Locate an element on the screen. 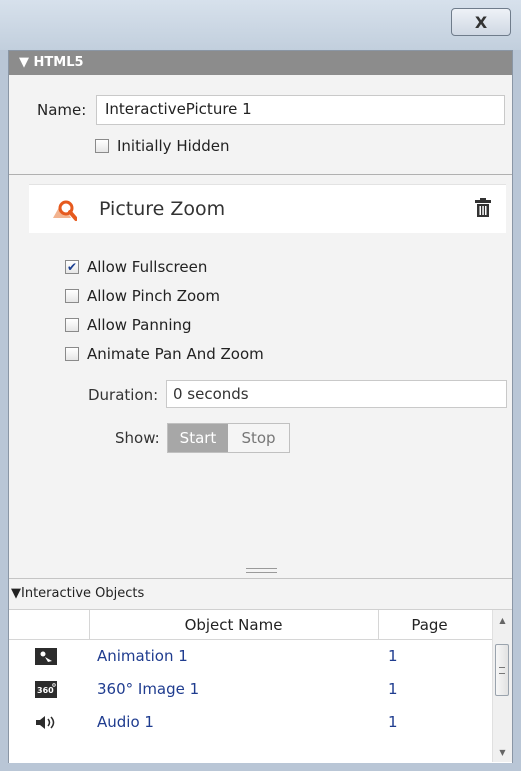  duration-label: Duration: is located at coordinates (123, 395).